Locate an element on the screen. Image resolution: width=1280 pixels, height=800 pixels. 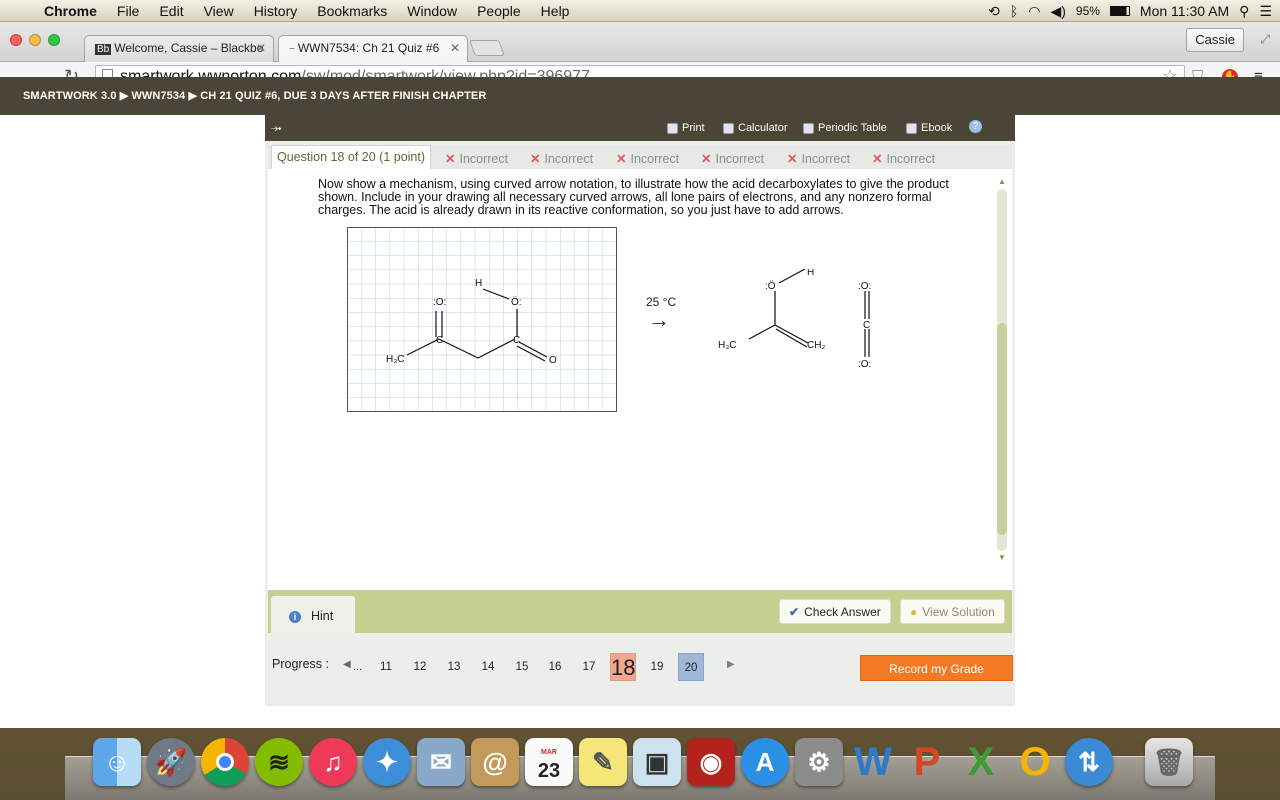
menu-history: History is located at coordinates (276, 11).